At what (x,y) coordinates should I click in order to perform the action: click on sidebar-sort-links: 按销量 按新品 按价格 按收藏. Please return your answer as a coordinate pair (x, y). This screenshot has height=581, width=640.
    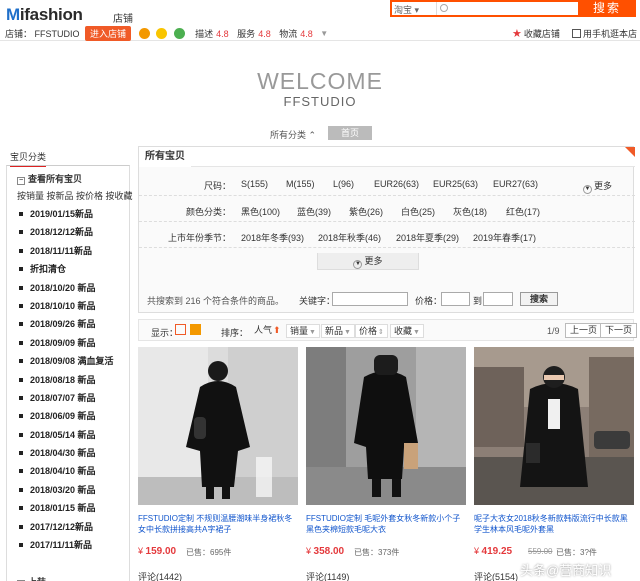
    Looking at the image, I should click on (75, 195).